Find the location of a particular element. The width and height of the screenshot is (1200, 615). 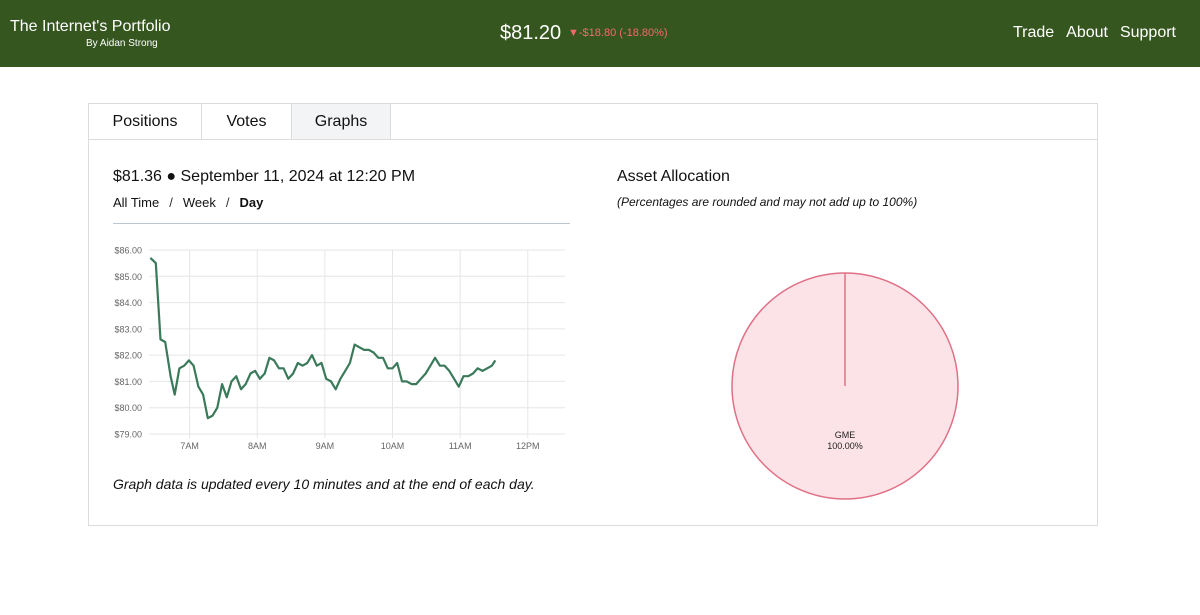

range-selector: All Time / Week / Day is located at coordinates (188, 202).